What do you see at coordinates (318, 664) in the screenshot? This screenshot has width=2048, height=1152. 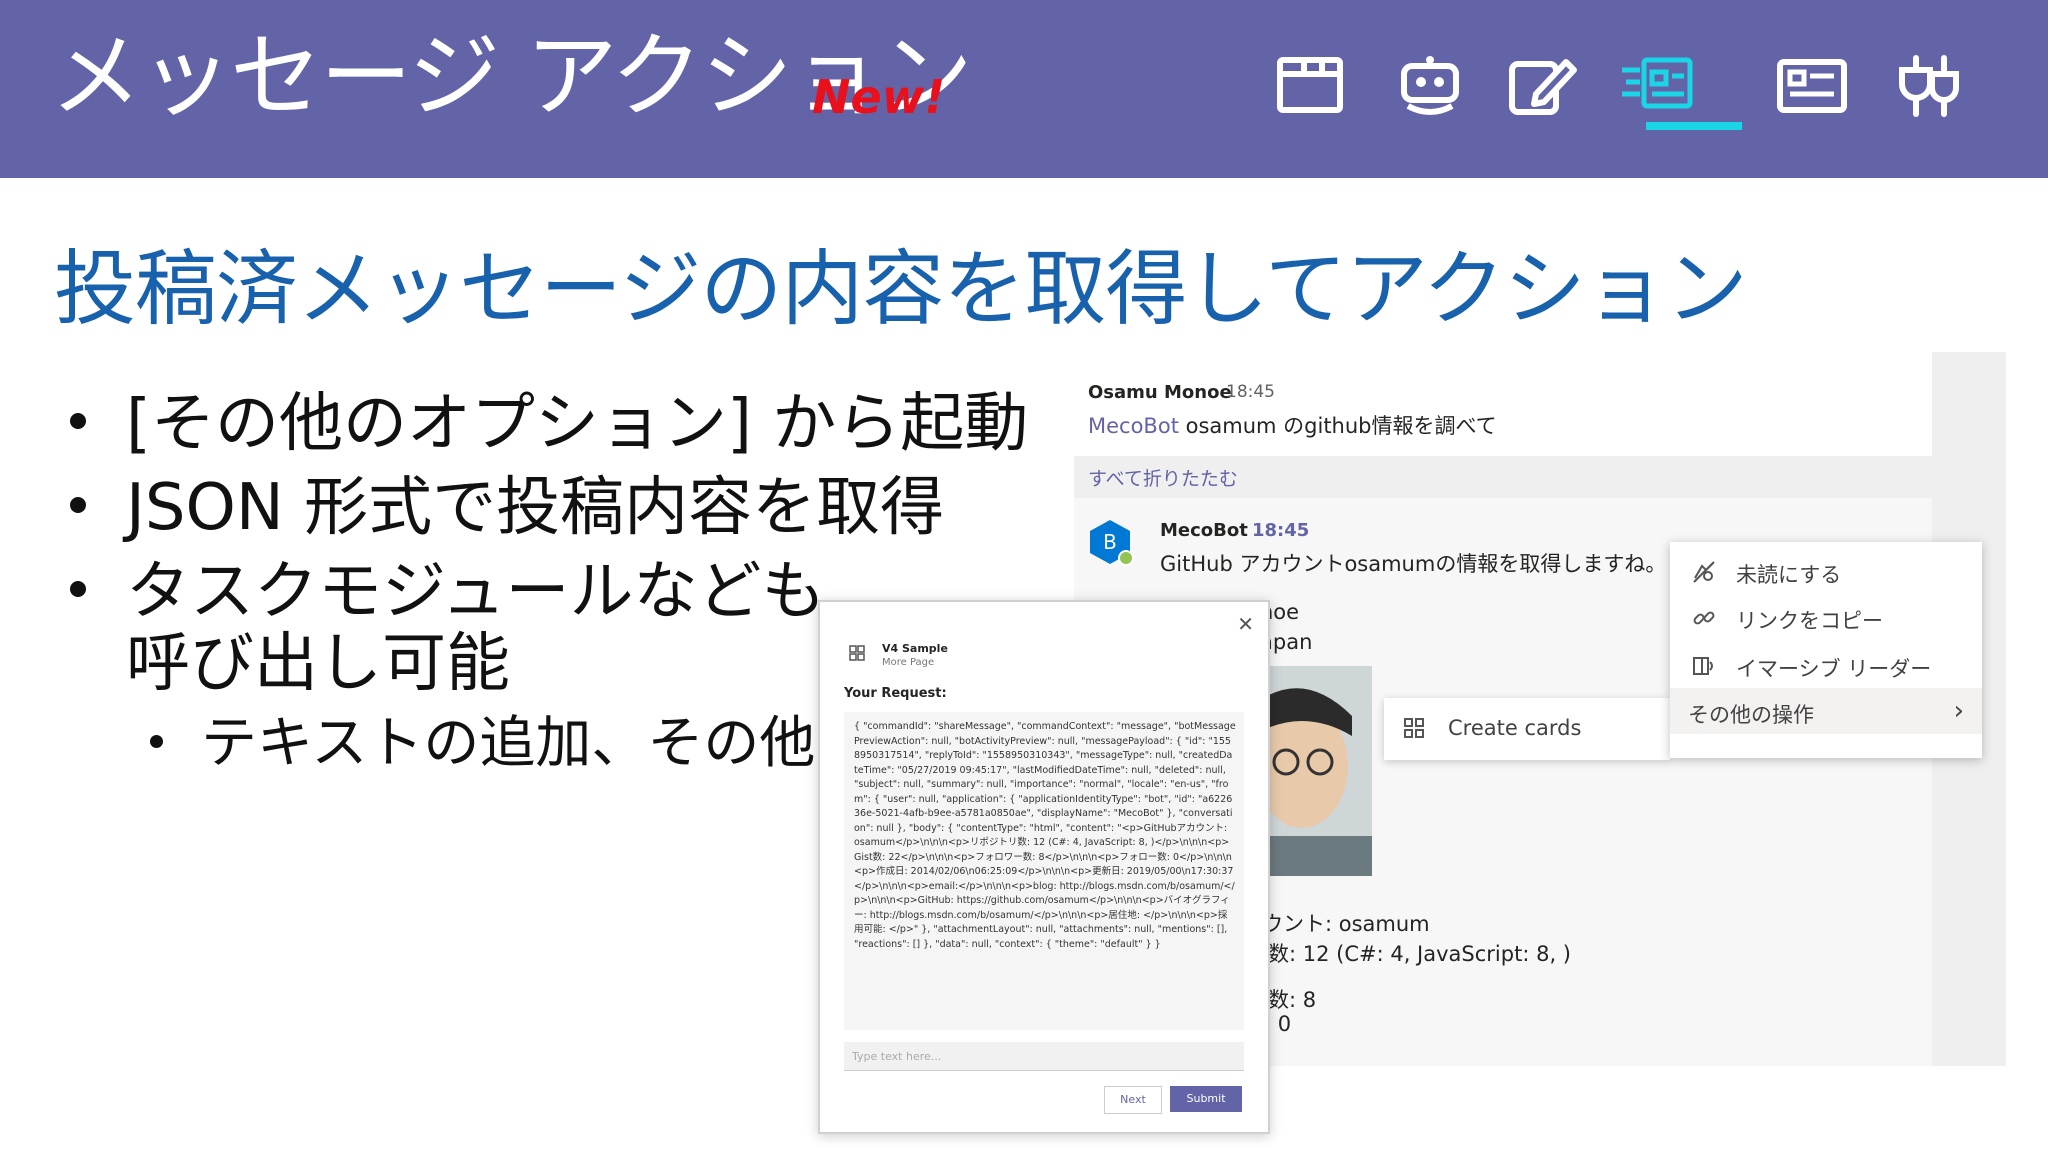 I see `bullet-text: 呼び出し可能` at bounding box center [318, 664].